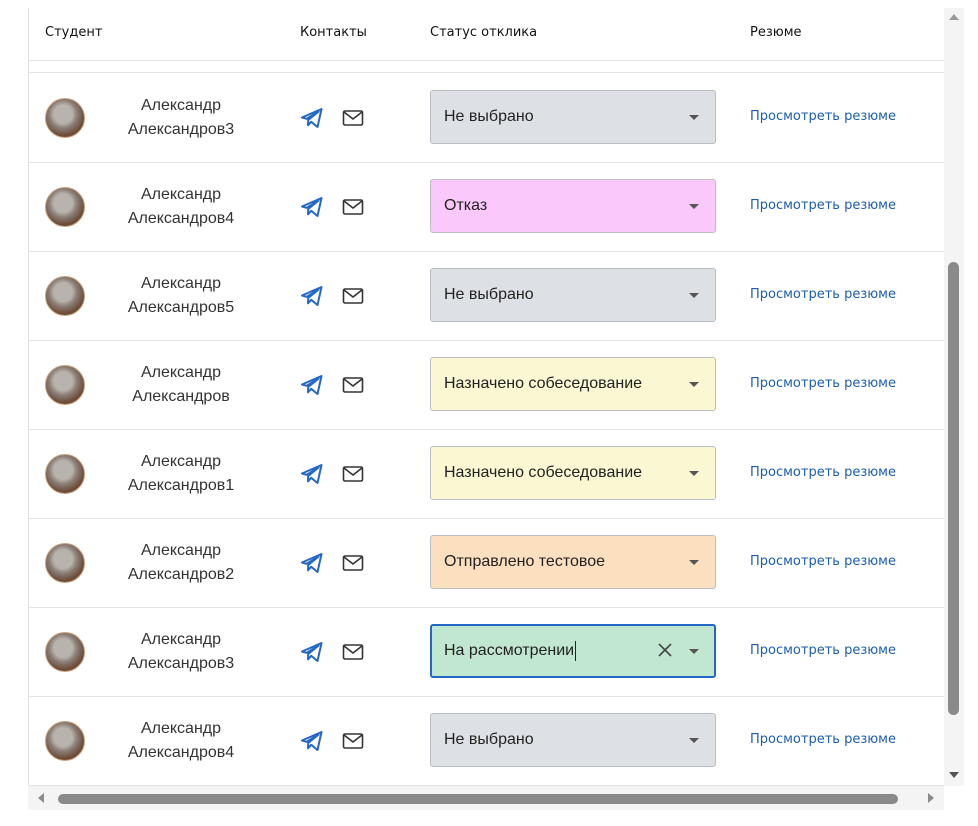 The image size is (978, 826). What do you see at coordinates (776, 32) in the screenshot?
I see `header-resume: Резюме` at bounding box center [776, 32].